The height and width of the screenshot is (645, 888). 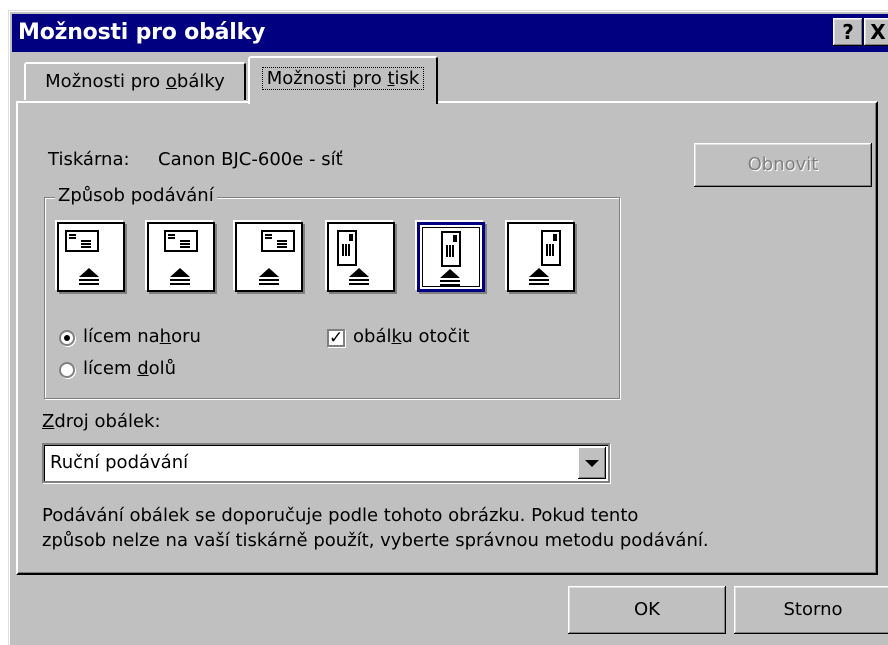 What do you see at coordinates (592, 463) in the screenshot?
I see `chevron-down-icon` at bounding box center [592, 463].